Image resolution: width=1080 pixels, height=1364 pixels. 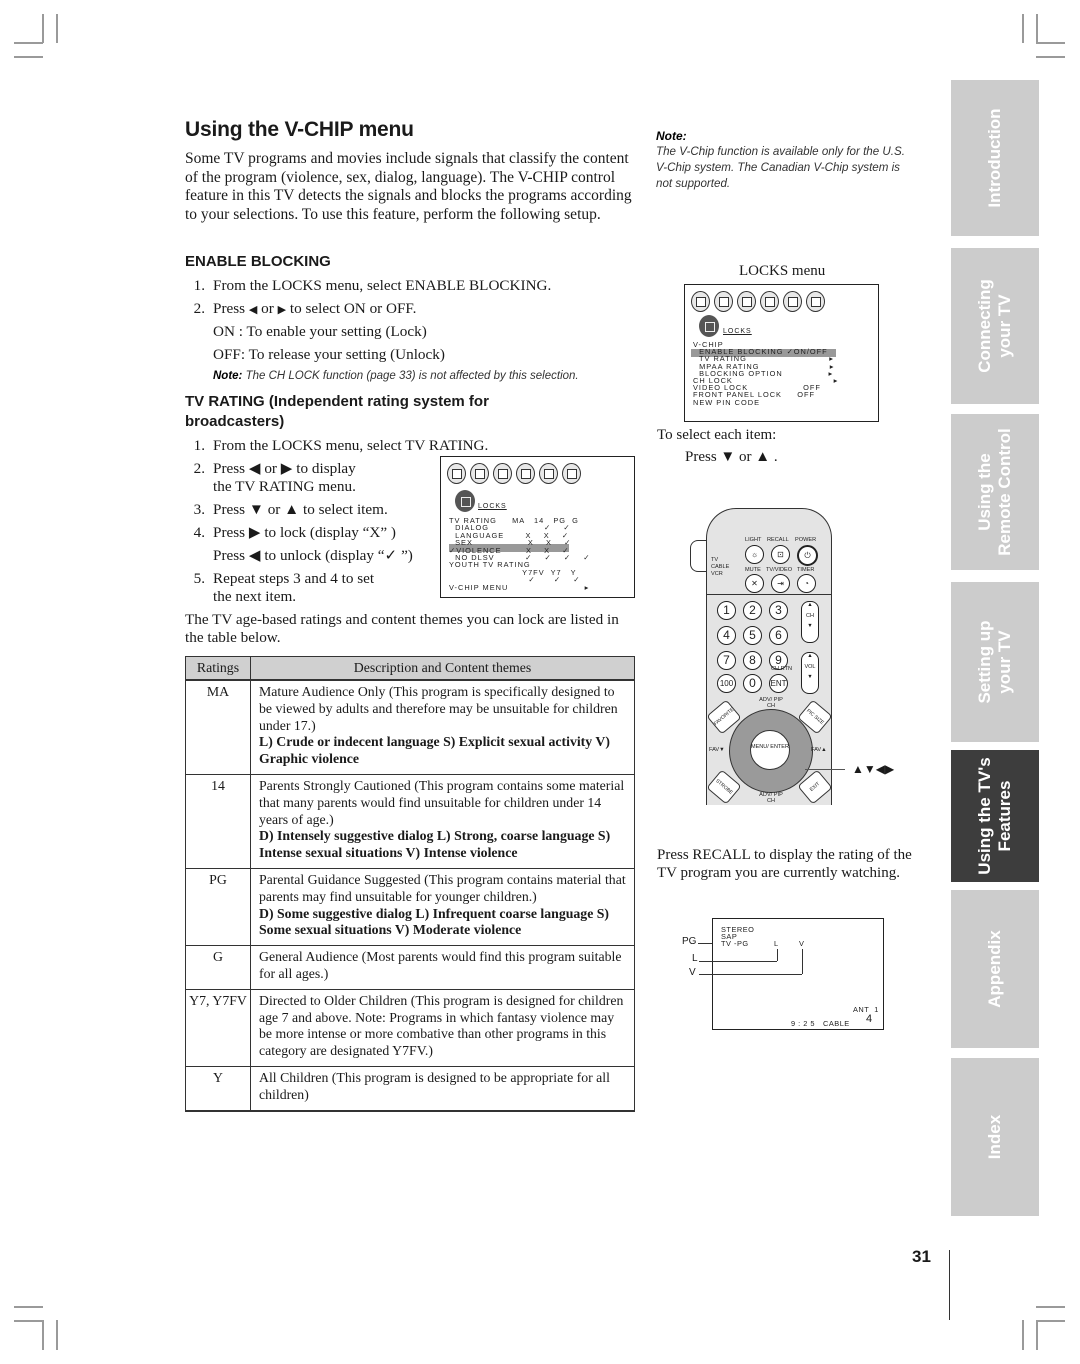 I want to click on mute-button: ✕, so click(x=754, y=583).